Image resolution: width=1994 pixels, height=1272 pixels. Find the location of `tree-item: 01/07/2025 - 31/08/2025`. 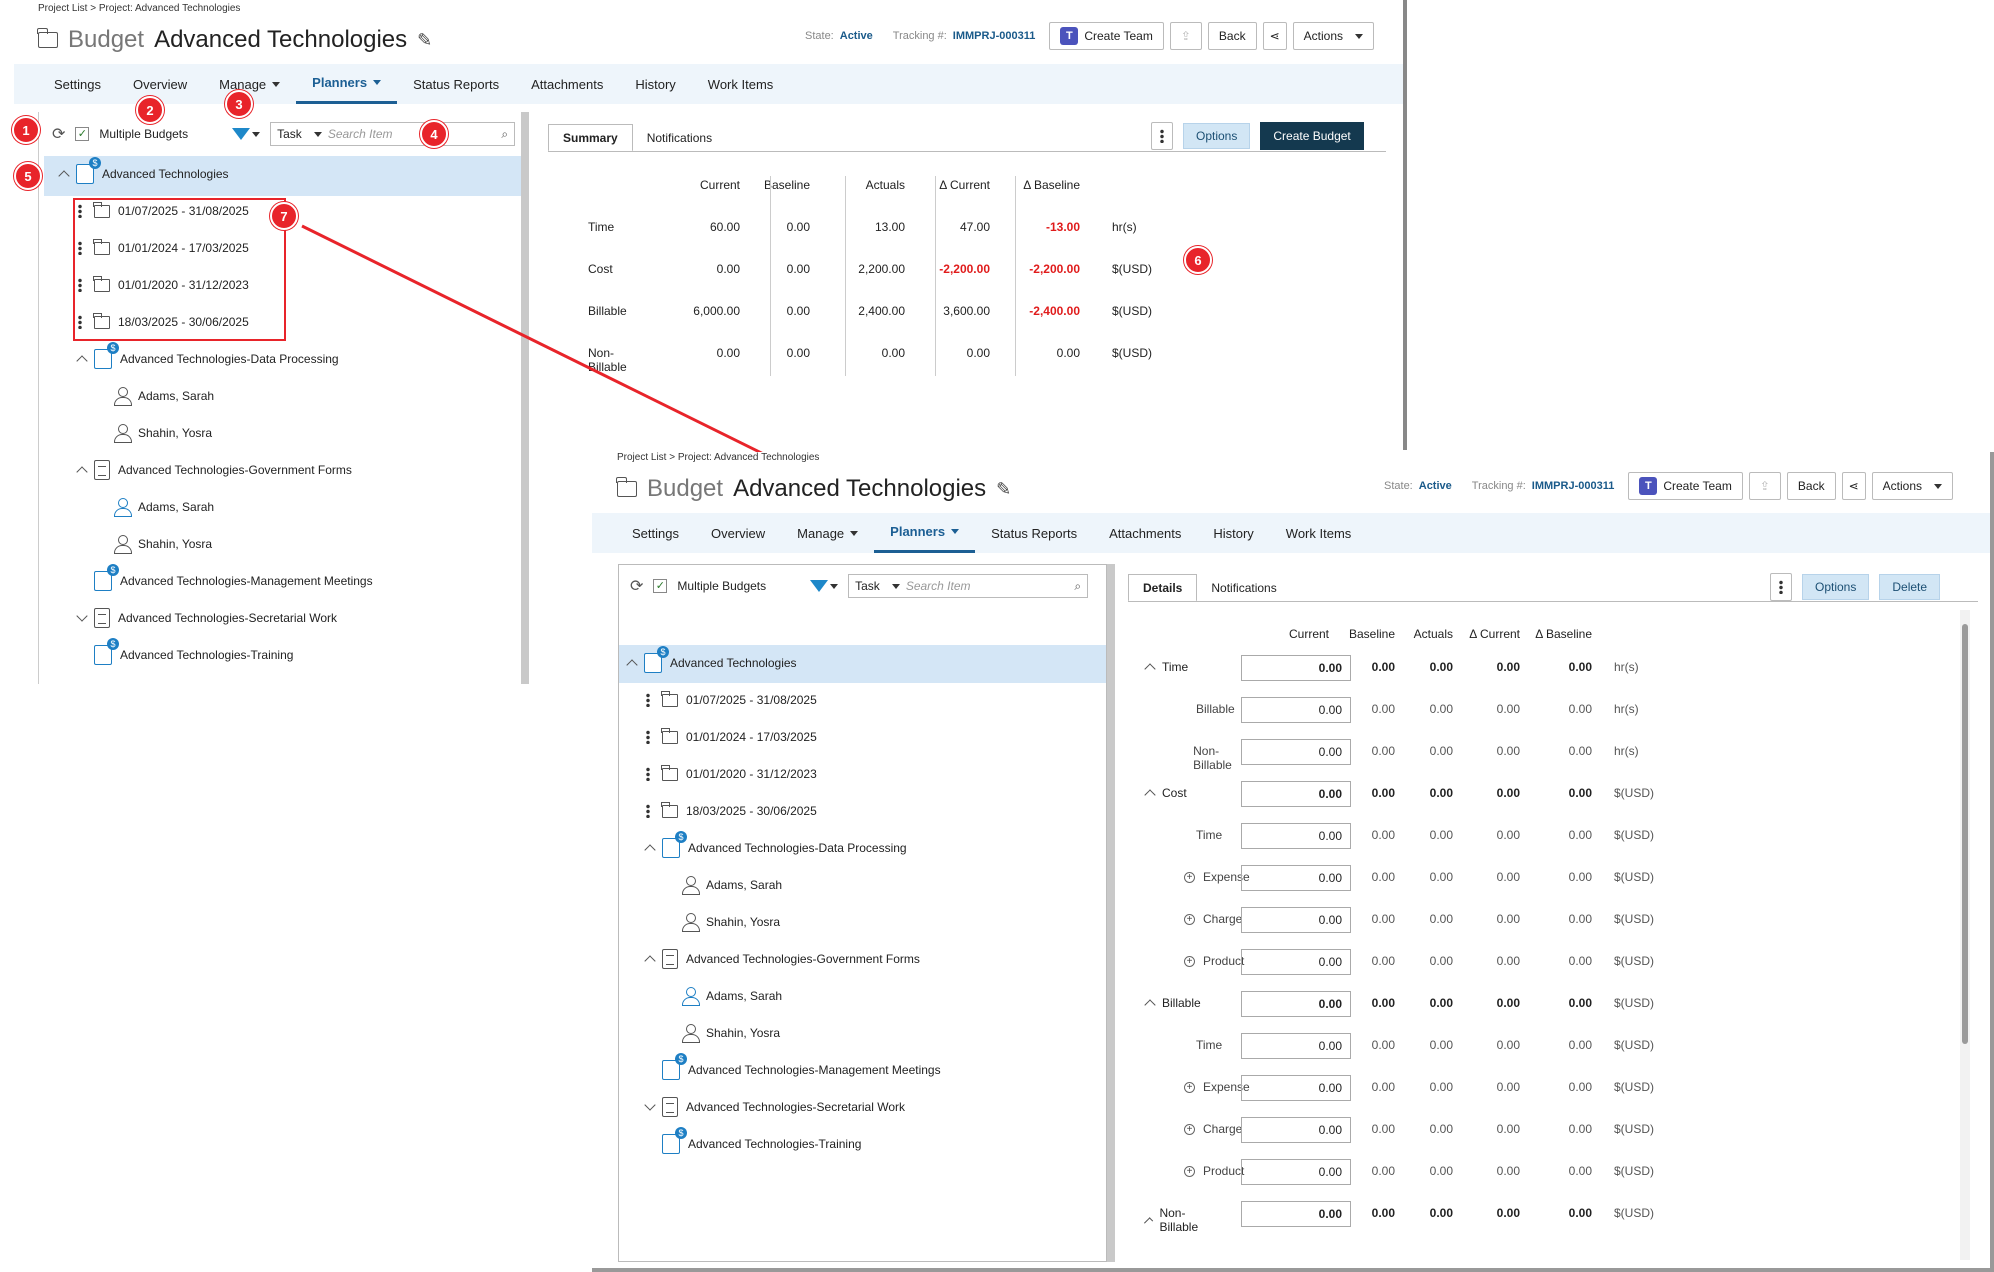

tree-item: 01/07/2025 - 31/08/2025 is located at coordinates (731, 700).